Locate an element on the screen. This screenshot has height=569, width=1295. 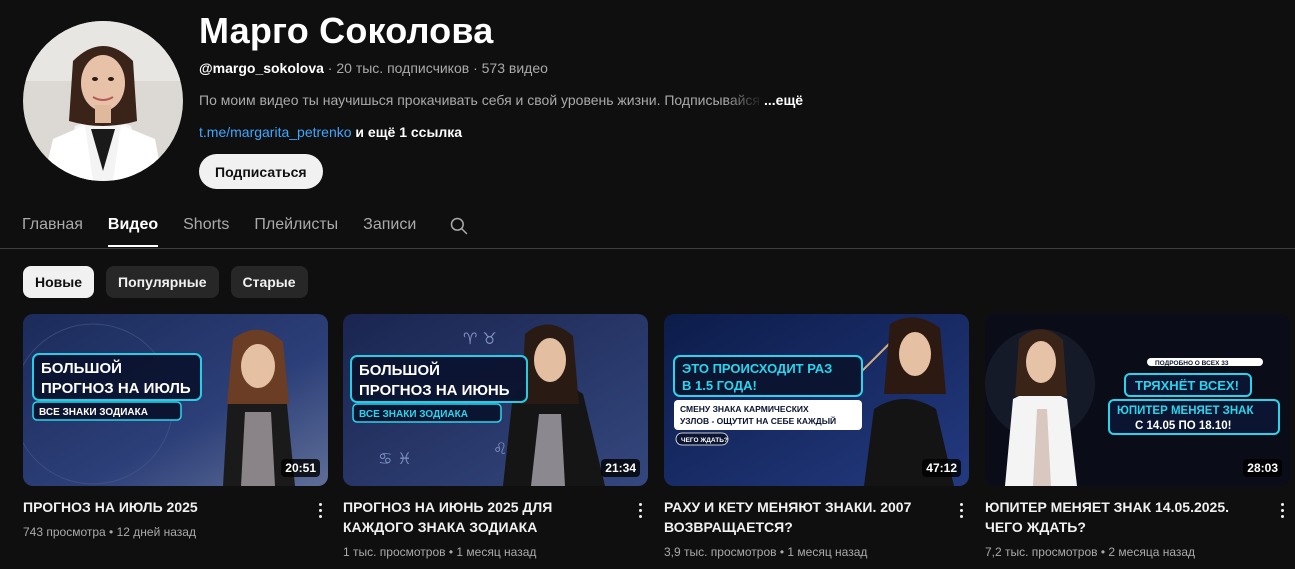
video-title: ПРОГНОЗ НА ИЮЛЬ 2025 is located at coordinates (160, 507).